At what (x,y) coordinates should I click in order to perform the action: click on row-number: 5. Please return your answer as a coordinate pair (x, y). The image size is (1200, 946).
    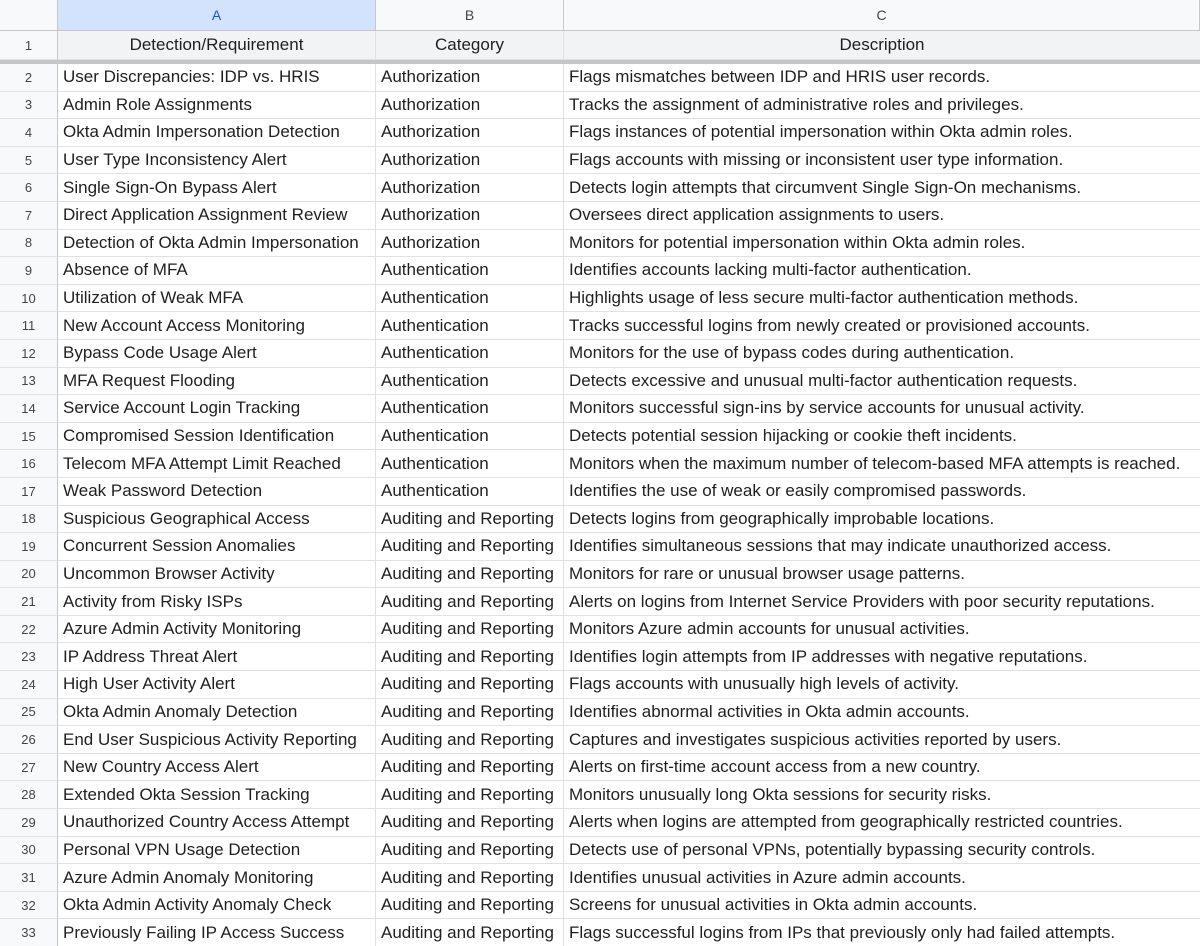
    Looking at the image, I should click on (29, 160).